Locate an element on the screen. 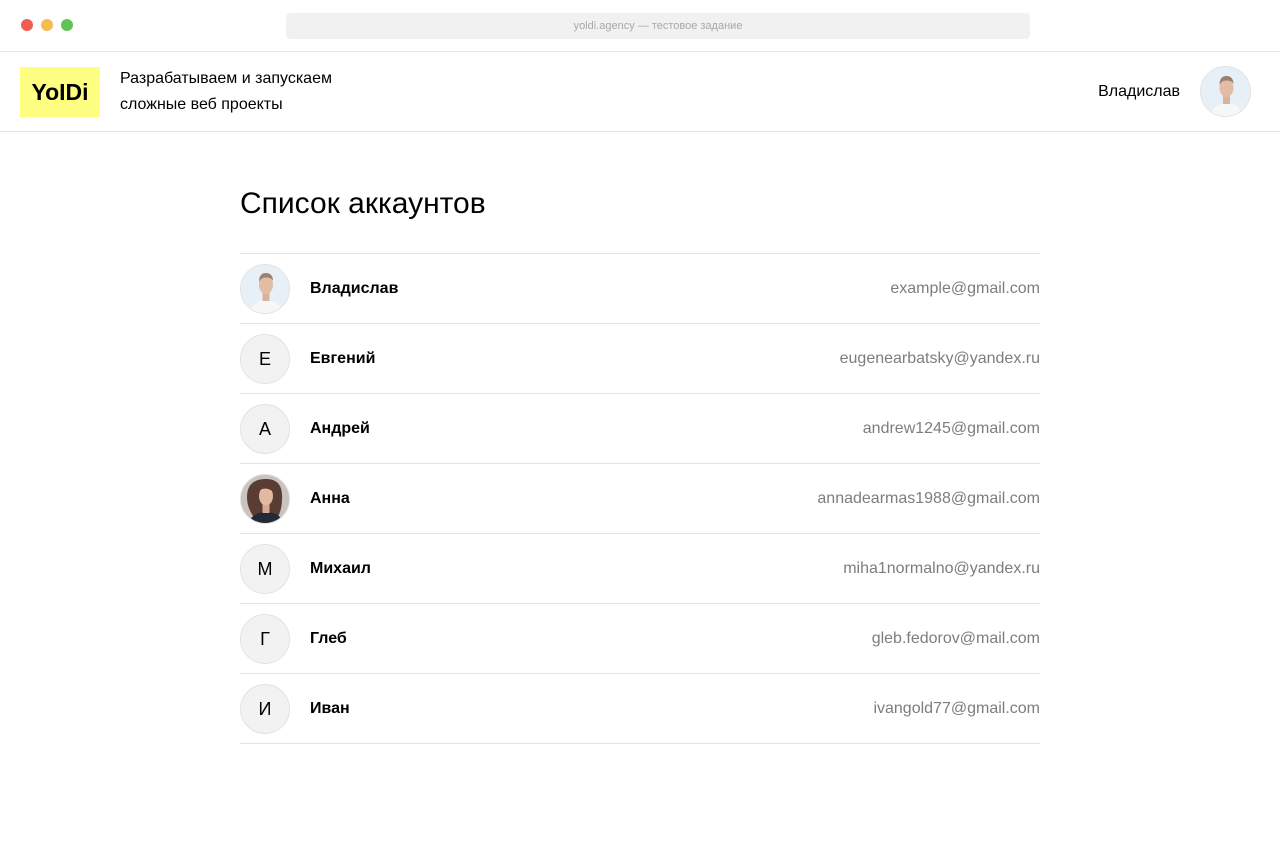 The image size is (1280, 844). current-user-avatar is located at coordinates (1225, 91).